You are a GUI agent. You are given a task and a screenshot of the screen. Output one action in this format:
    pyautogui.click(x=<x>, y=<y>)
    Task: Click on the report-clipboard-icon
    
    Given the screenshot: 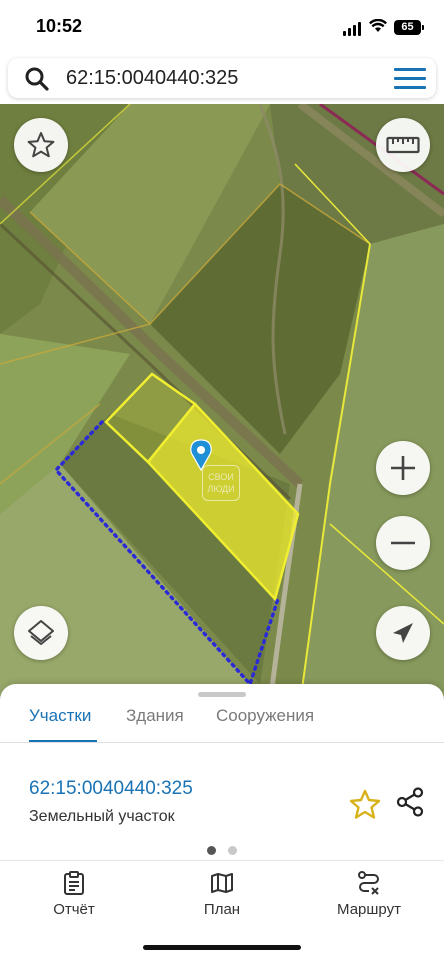 What is the action you would take?
    pyautogui.click(x=74, y=883)
    